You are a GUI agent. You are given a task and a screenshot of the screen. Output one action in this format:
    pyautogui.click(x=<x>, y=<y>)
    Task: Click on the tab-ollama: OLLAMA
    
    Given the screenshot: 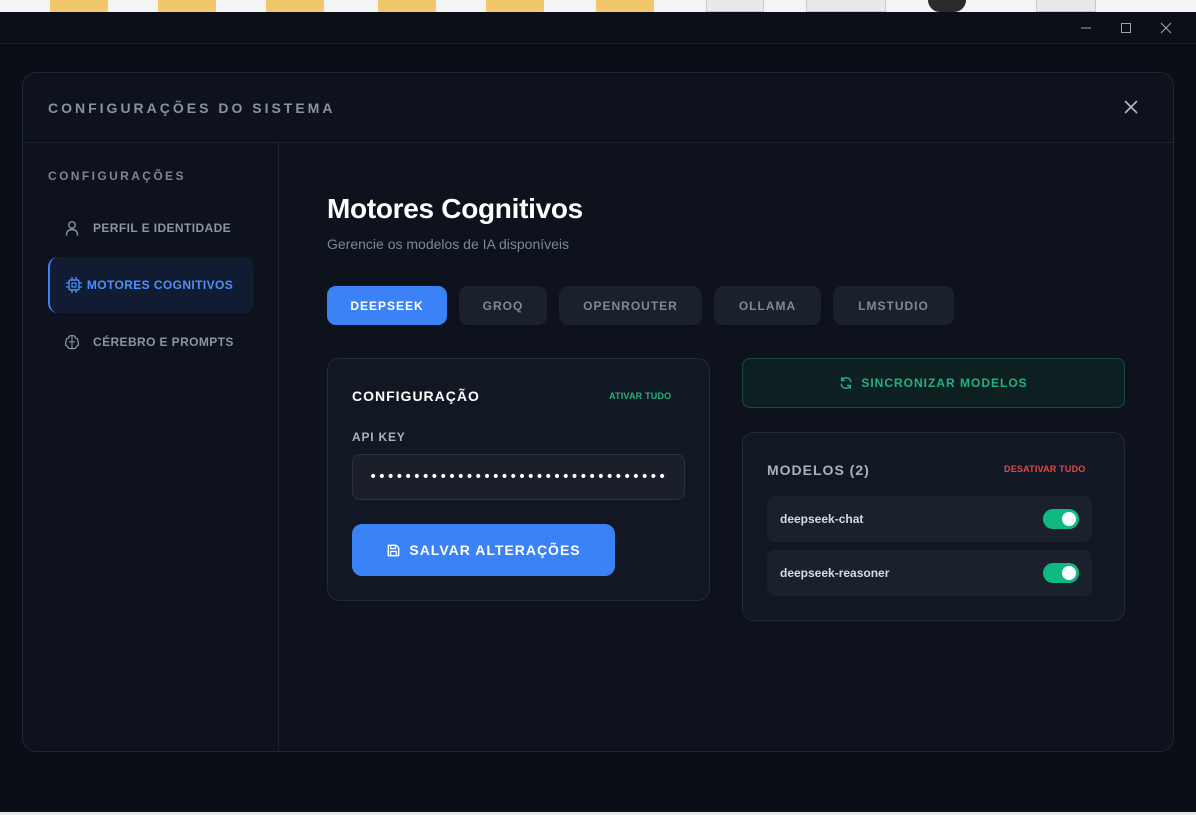 What is the action you would take?
    pyautogui.click(x=767, y=305)
    